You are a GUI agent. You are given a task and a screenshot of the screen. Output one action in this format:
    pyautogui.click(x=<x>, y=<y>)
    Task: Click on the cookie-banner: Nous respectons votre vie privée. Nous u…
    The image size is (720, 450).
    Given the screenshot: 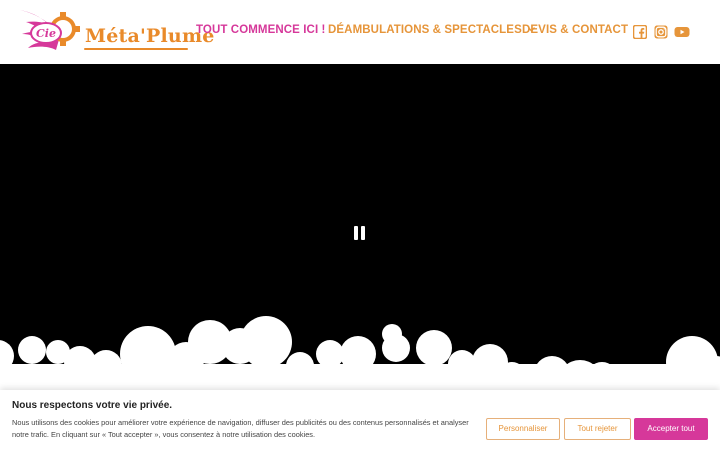 What is the action you would take?
    pyautogui.click(x=360, y=420)
    